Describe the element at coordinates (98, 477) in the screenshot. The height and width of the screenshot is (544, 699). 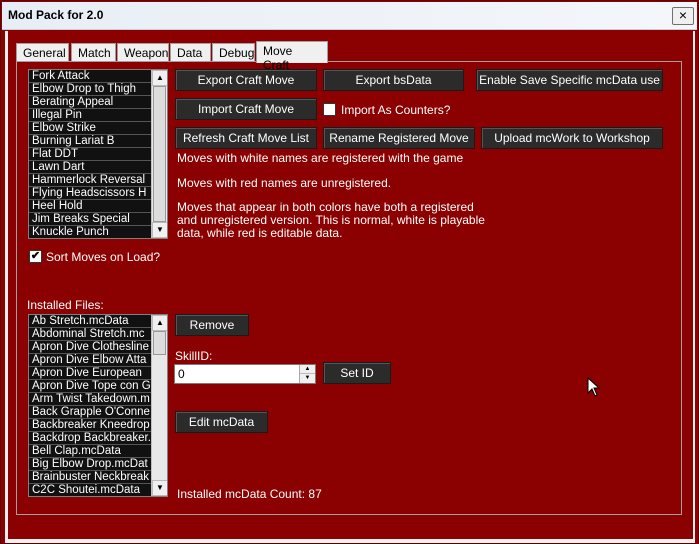
I see `installed-file-item: Brainbuster Neckbreak` at that location.